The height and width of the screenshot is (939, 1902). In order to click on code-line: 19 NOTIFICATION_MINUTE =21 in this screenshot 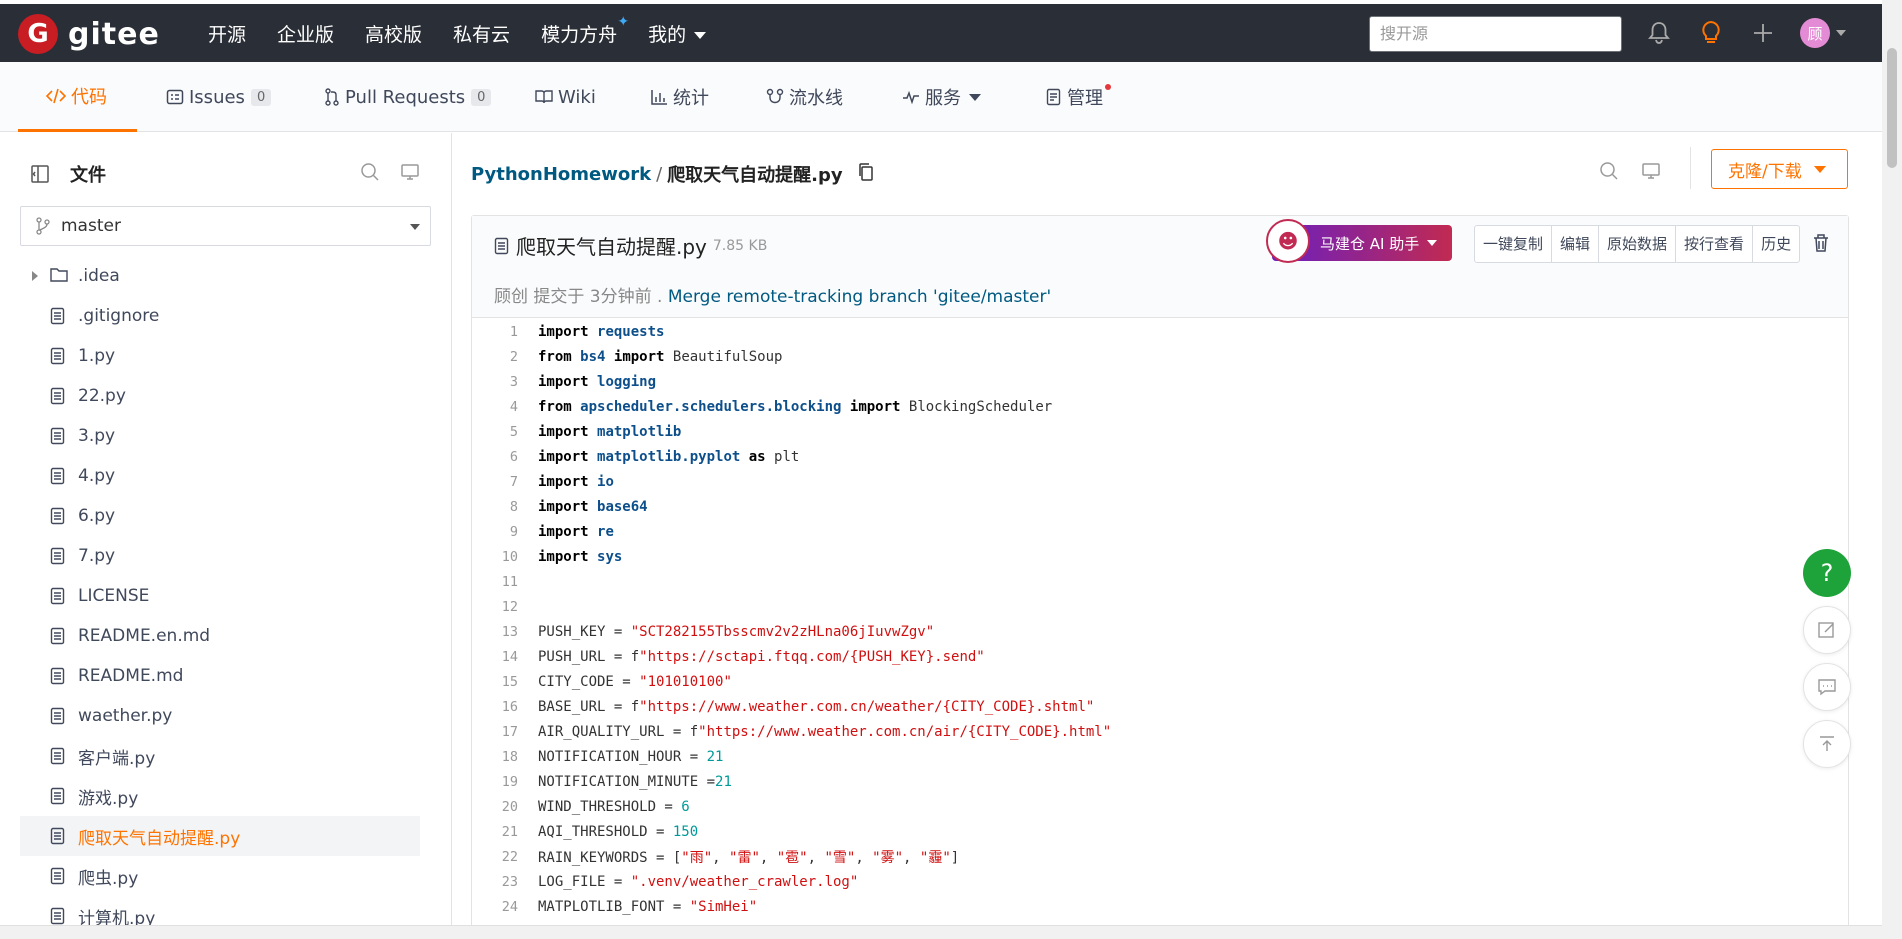, I will do `click(1160, 781)`.